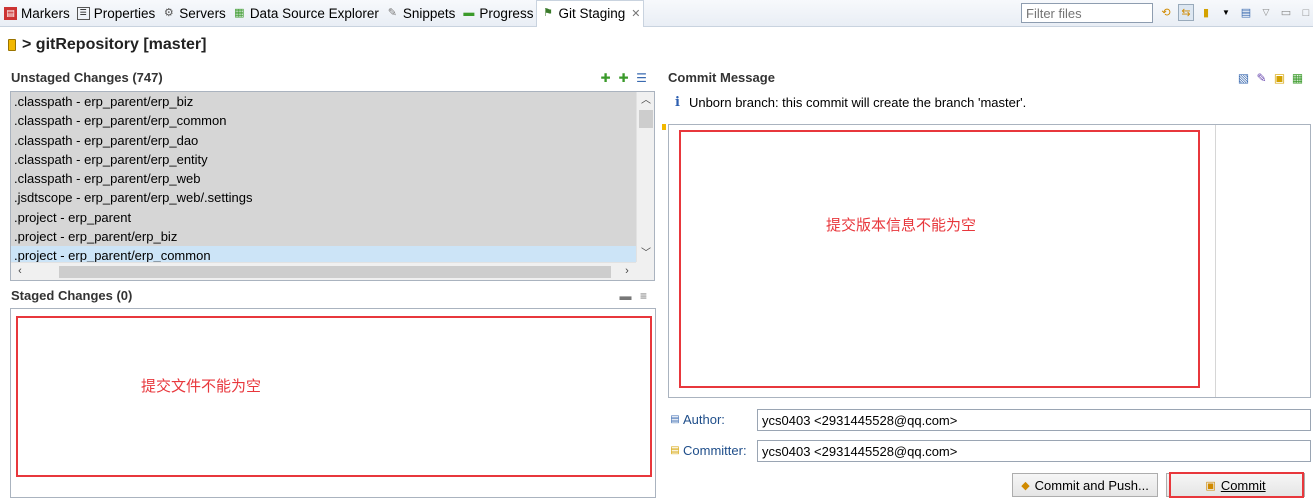  I want to click on info-icon: i, so click(677, 102).